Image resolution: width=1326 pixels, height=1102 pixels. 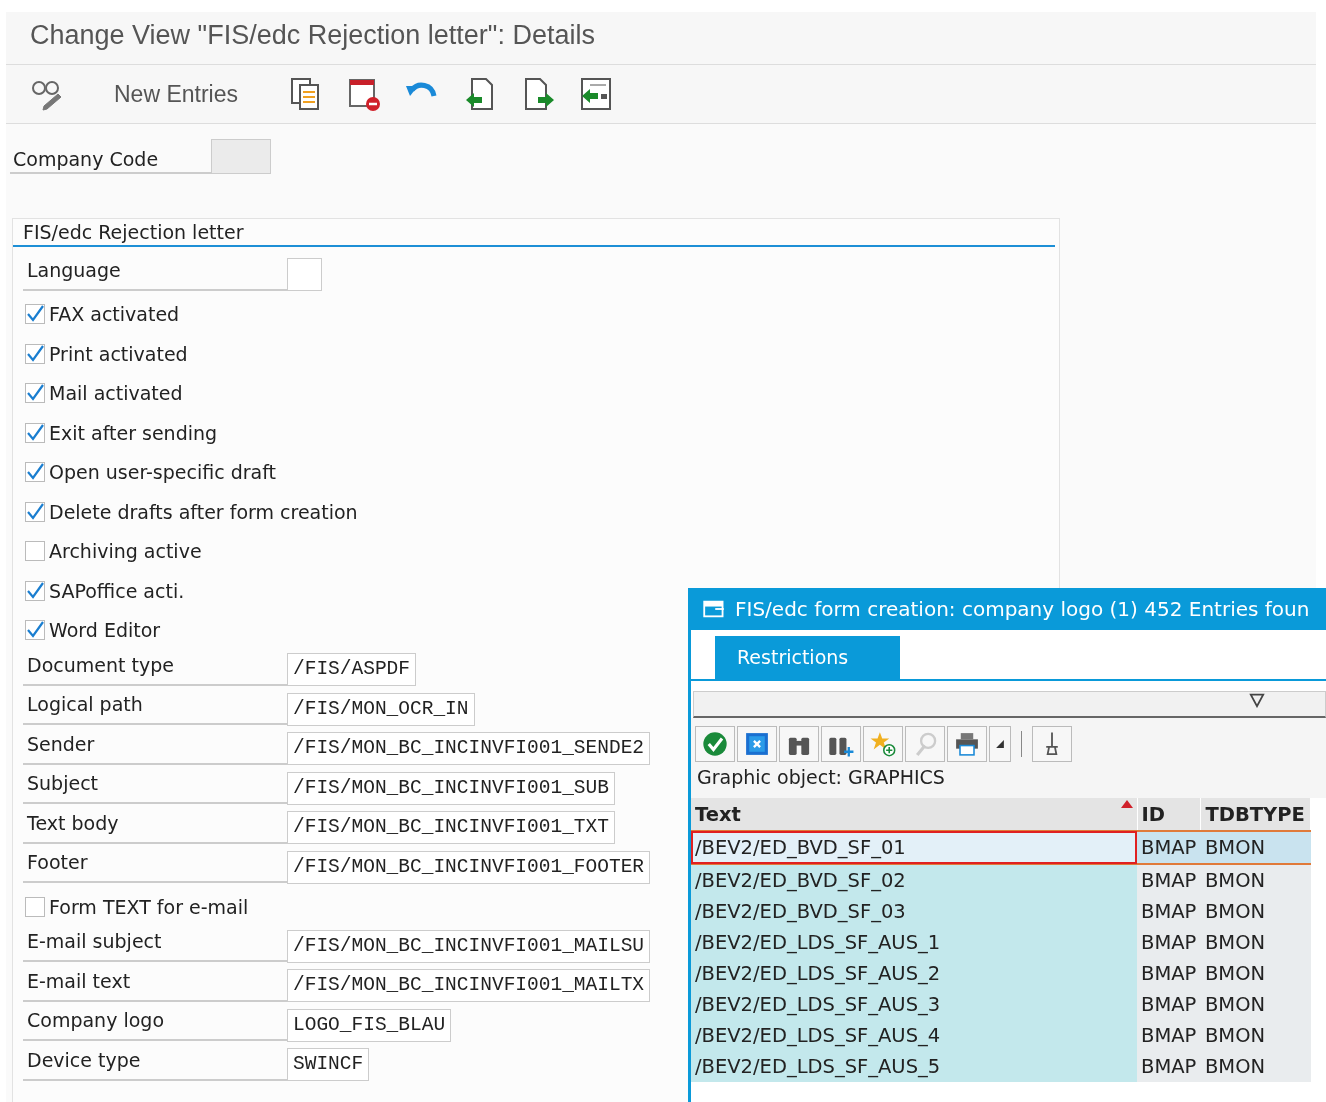 What do you see at coordinates (381, 709) in the screenshot?
I see `input-field: /FIS/MON_OCR_IN` at bounding box center [381, 709].